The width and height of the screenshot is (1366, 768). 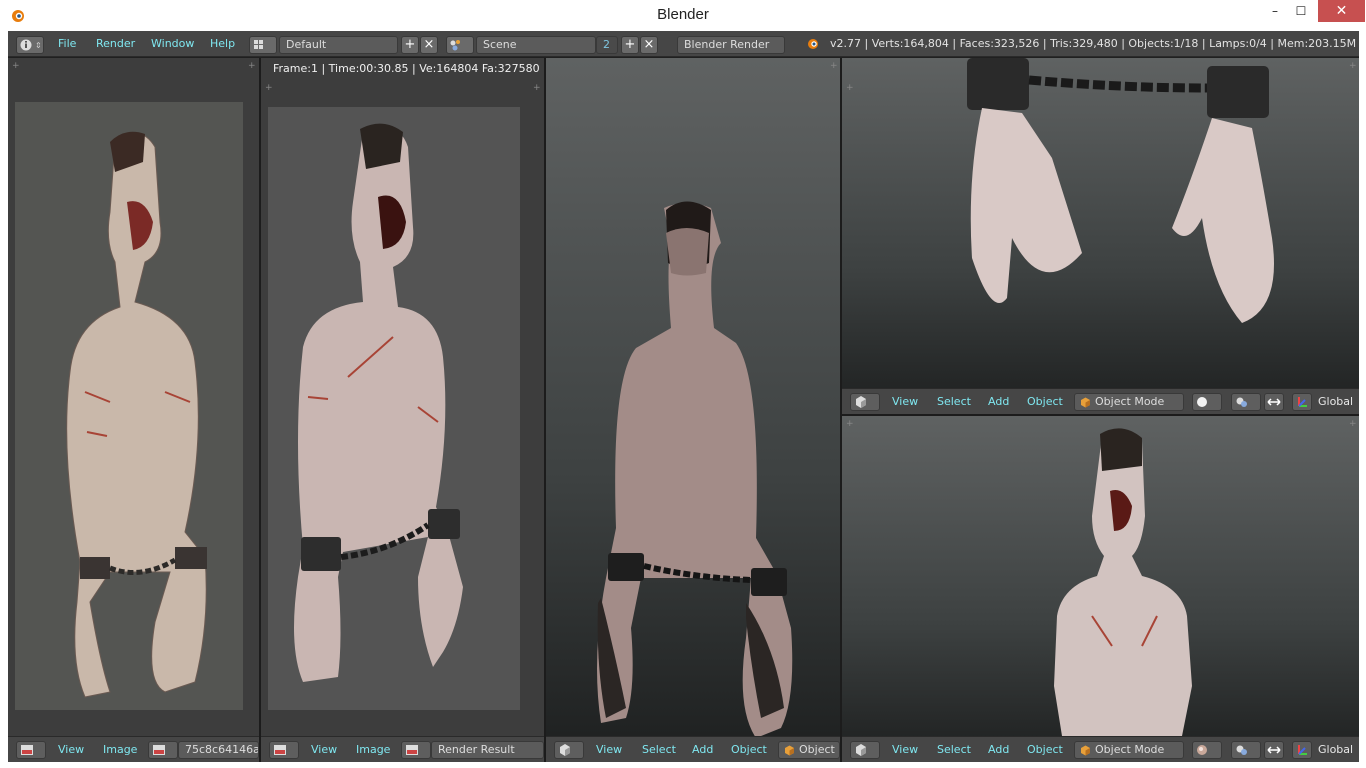 I want to click on window-title: Blender, so click(x=683, y=14).